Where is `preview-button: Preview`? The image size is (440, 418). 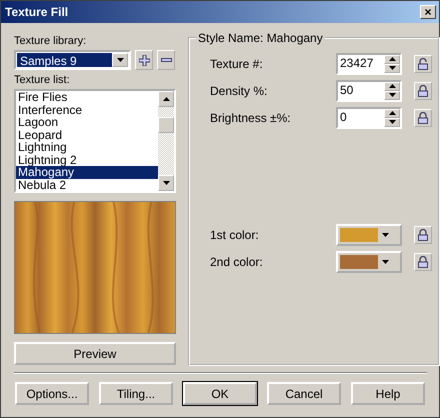
preview-button: Preview is located at coordinates (95, 353).